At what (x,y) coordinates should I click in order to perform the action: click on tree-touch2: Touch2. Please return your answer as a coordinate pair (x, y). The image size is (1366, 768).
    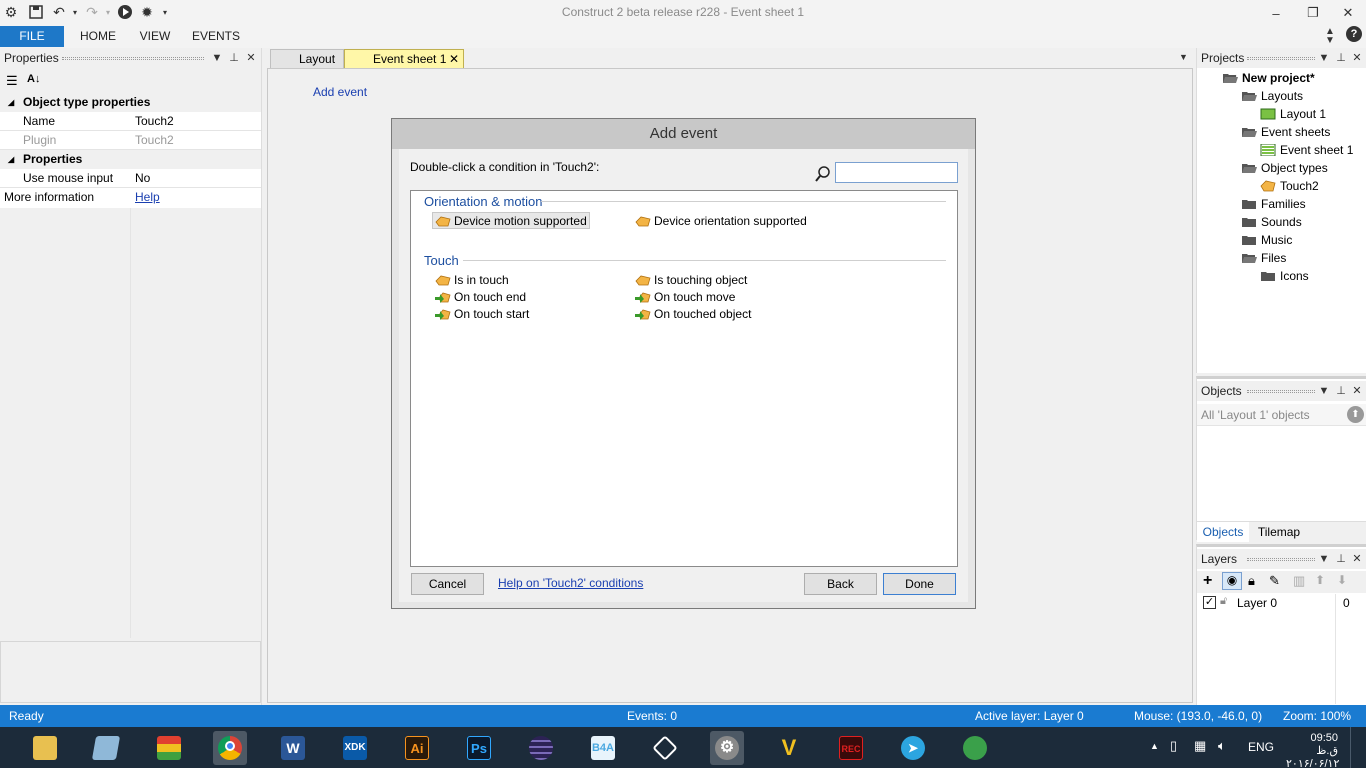
    Looking at the image, I should click on (1289, 186).